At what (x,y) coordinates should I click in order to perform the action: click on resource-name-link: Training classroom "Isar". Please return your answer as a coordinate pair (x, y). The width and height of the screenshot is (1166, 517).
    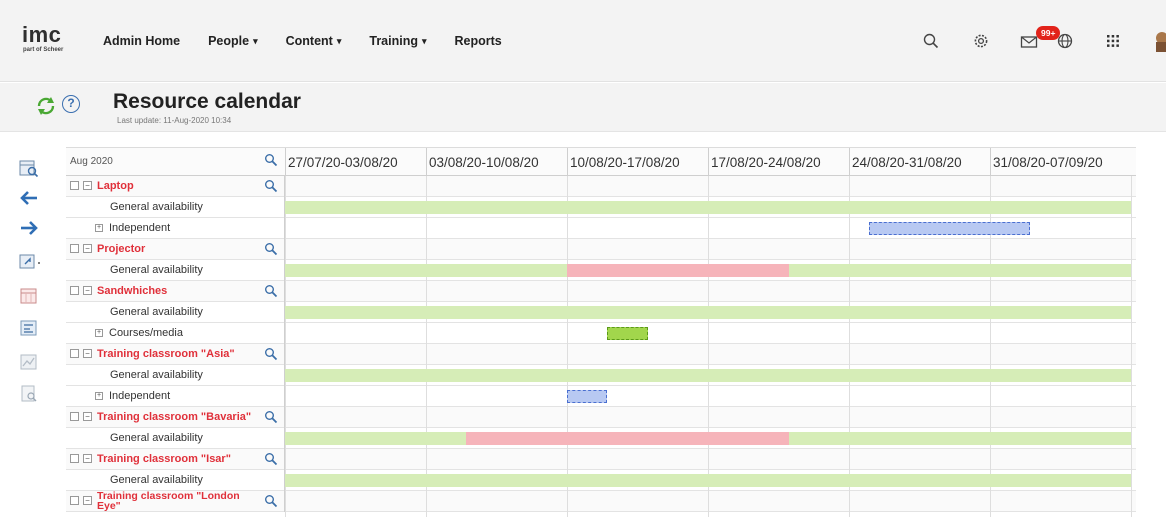
    Looking at the image, I should click on (164, 459).